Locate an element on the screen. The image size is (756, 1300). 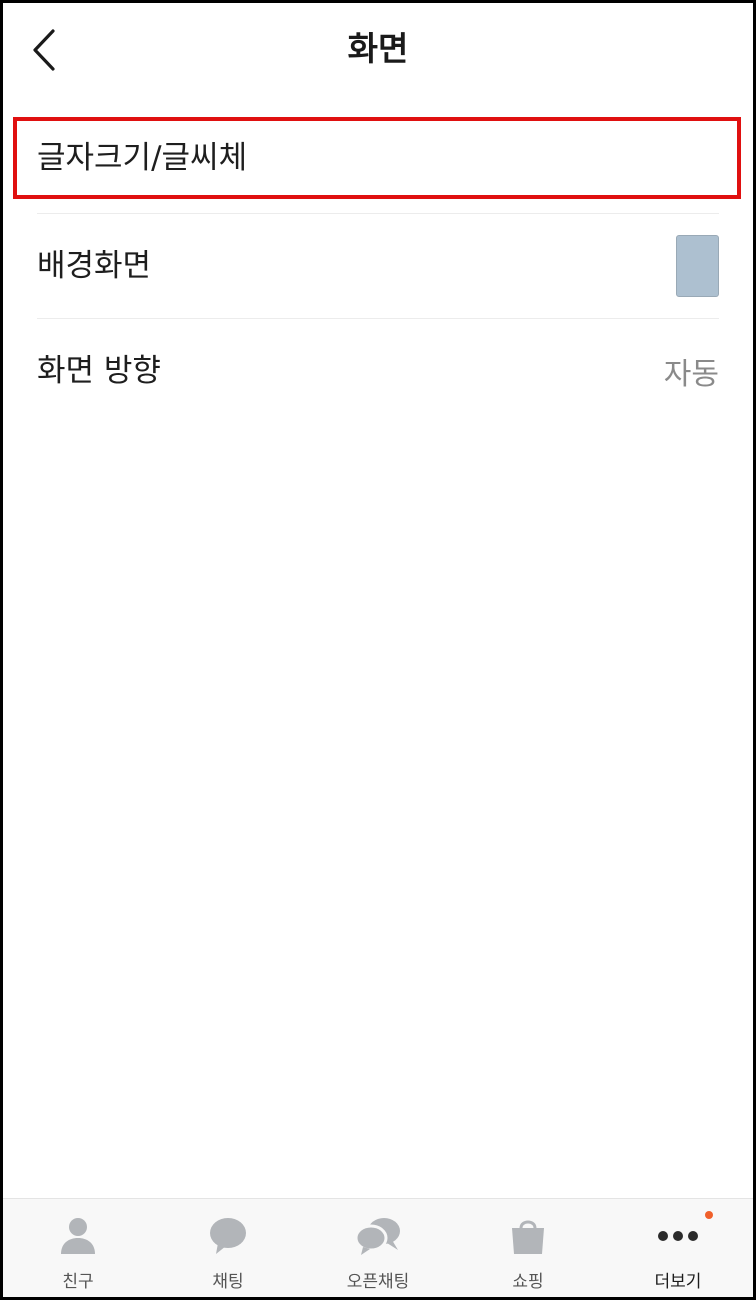
settings-item-label: 화면 방향 is located at coordinates (99, 371).